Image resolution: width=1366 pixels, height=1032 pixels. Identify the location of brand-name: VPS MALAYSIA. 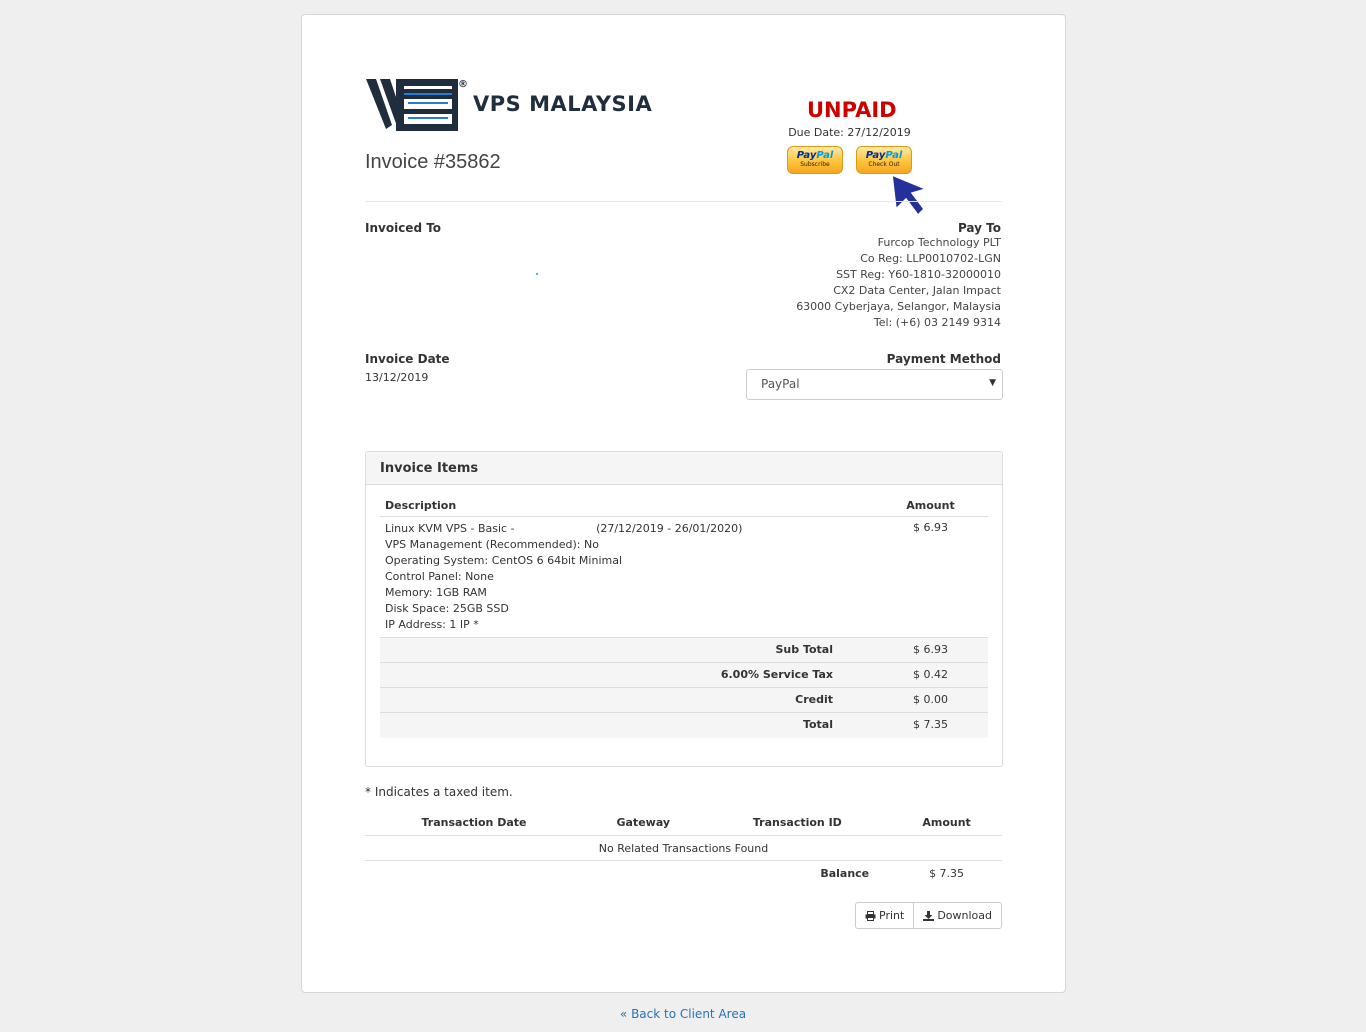
(563, 104).